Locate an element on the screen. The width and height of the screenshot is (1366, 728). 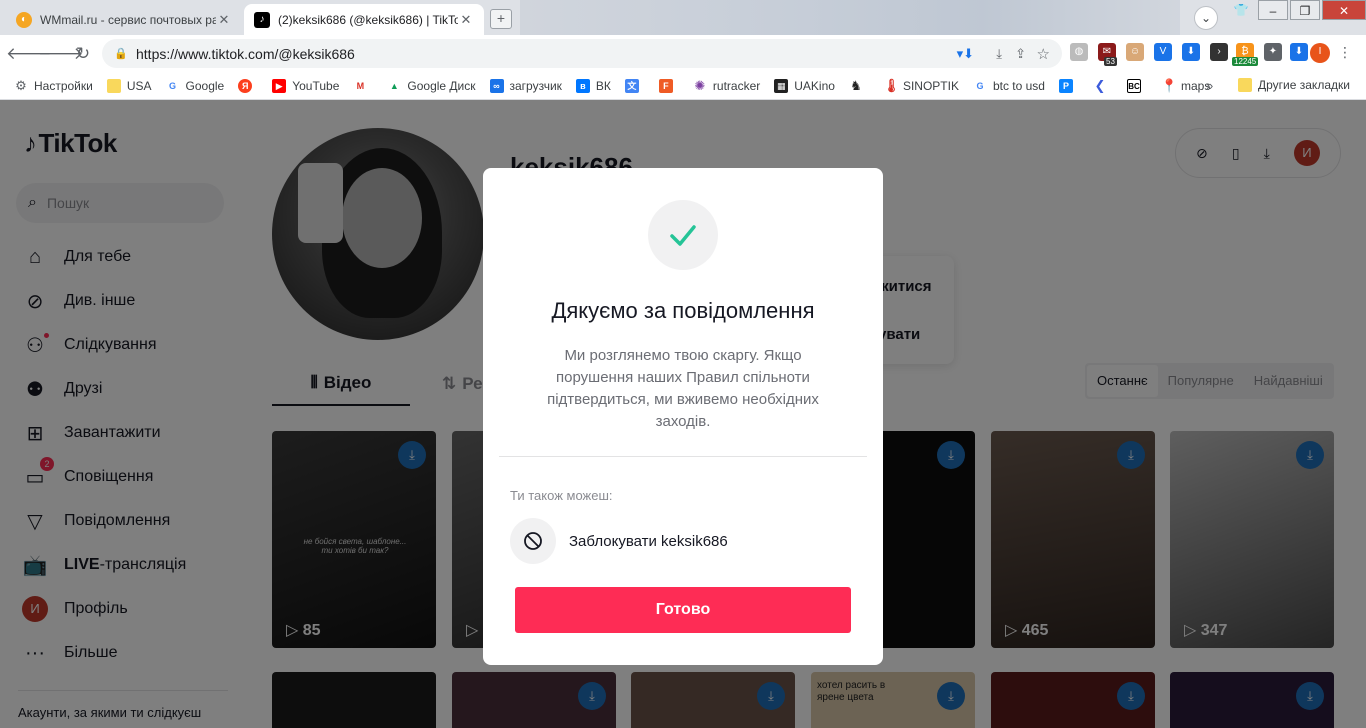
also-label: Ти також можеш: is located at coordinates (561, 495).